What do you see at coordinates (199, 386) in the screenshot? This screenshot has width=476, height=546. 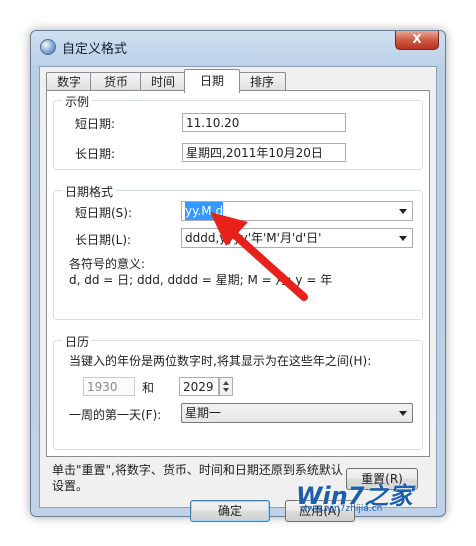 I see `year-range-end-input: 2029` at bounding box center [199, 386].